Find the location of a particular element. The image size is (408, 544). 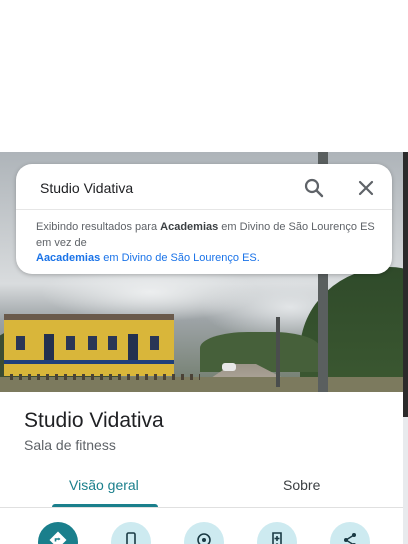

nearby-icon is located at coordinates (204, 537).